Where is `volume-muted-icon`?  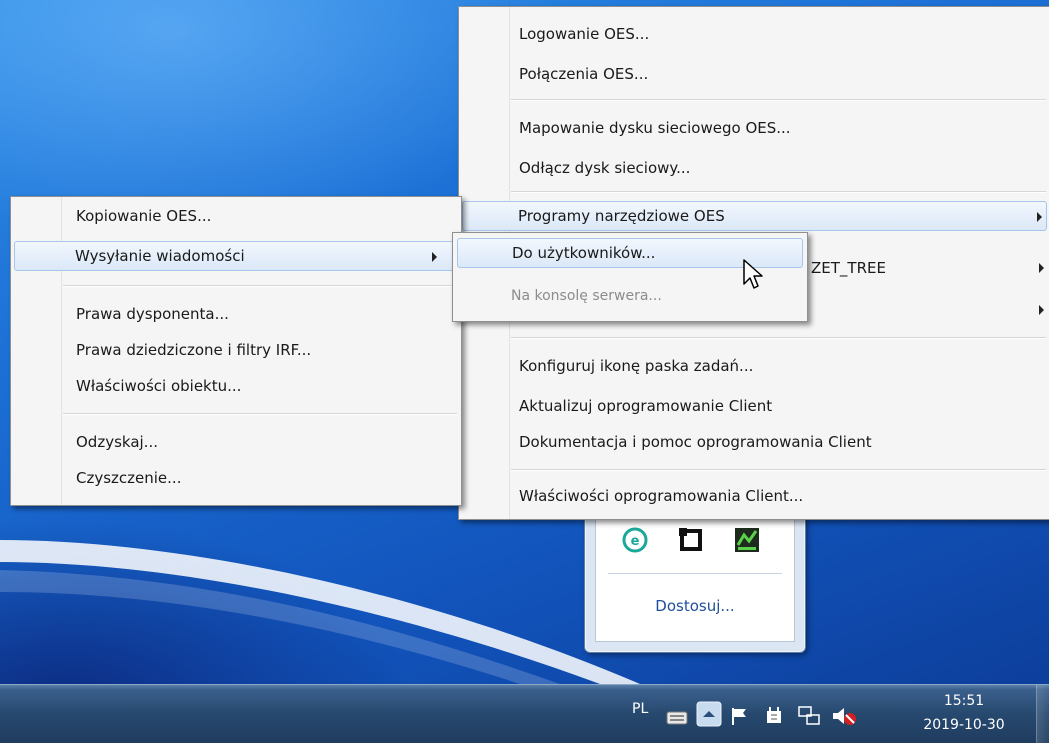
volume-muted-icon is located at coordinates (844, 716).